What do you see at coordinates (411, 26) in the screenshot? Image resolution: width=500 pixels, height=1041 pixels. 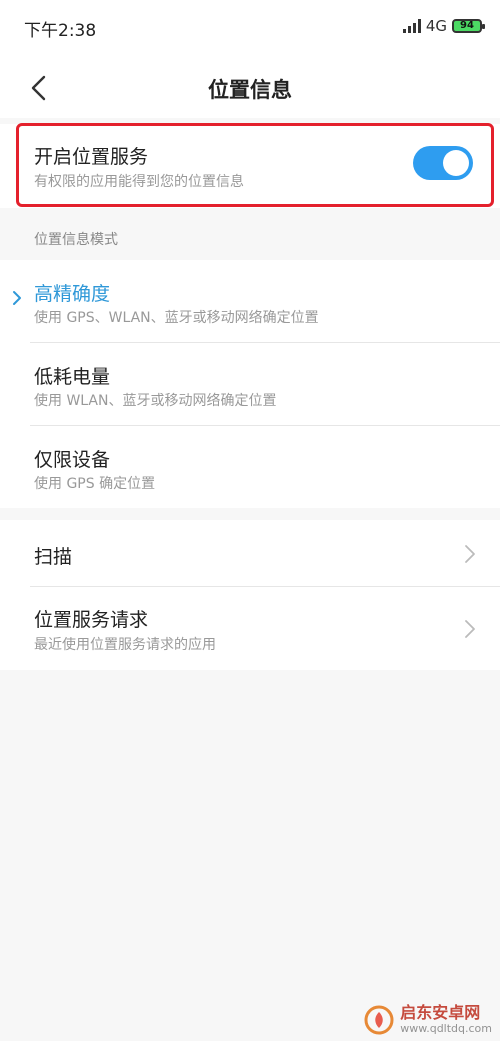 I see `signal-icon` at bounding box center [411, 26].